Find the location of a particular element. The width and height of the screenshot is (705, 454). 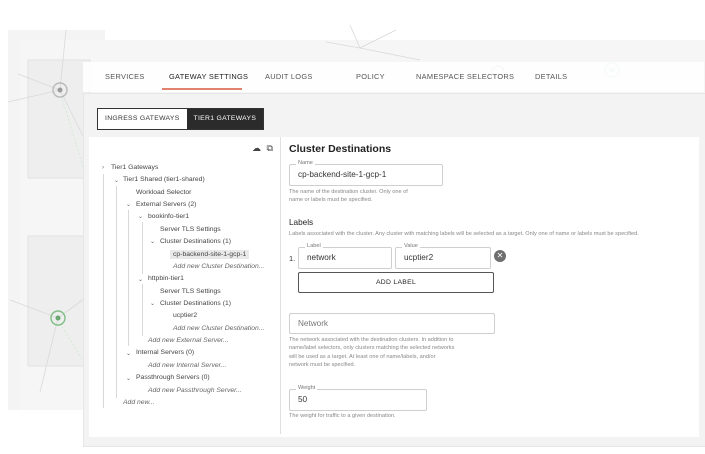

name-help-line-2: name or labels must be specified. is located at coordinates (331, 200).